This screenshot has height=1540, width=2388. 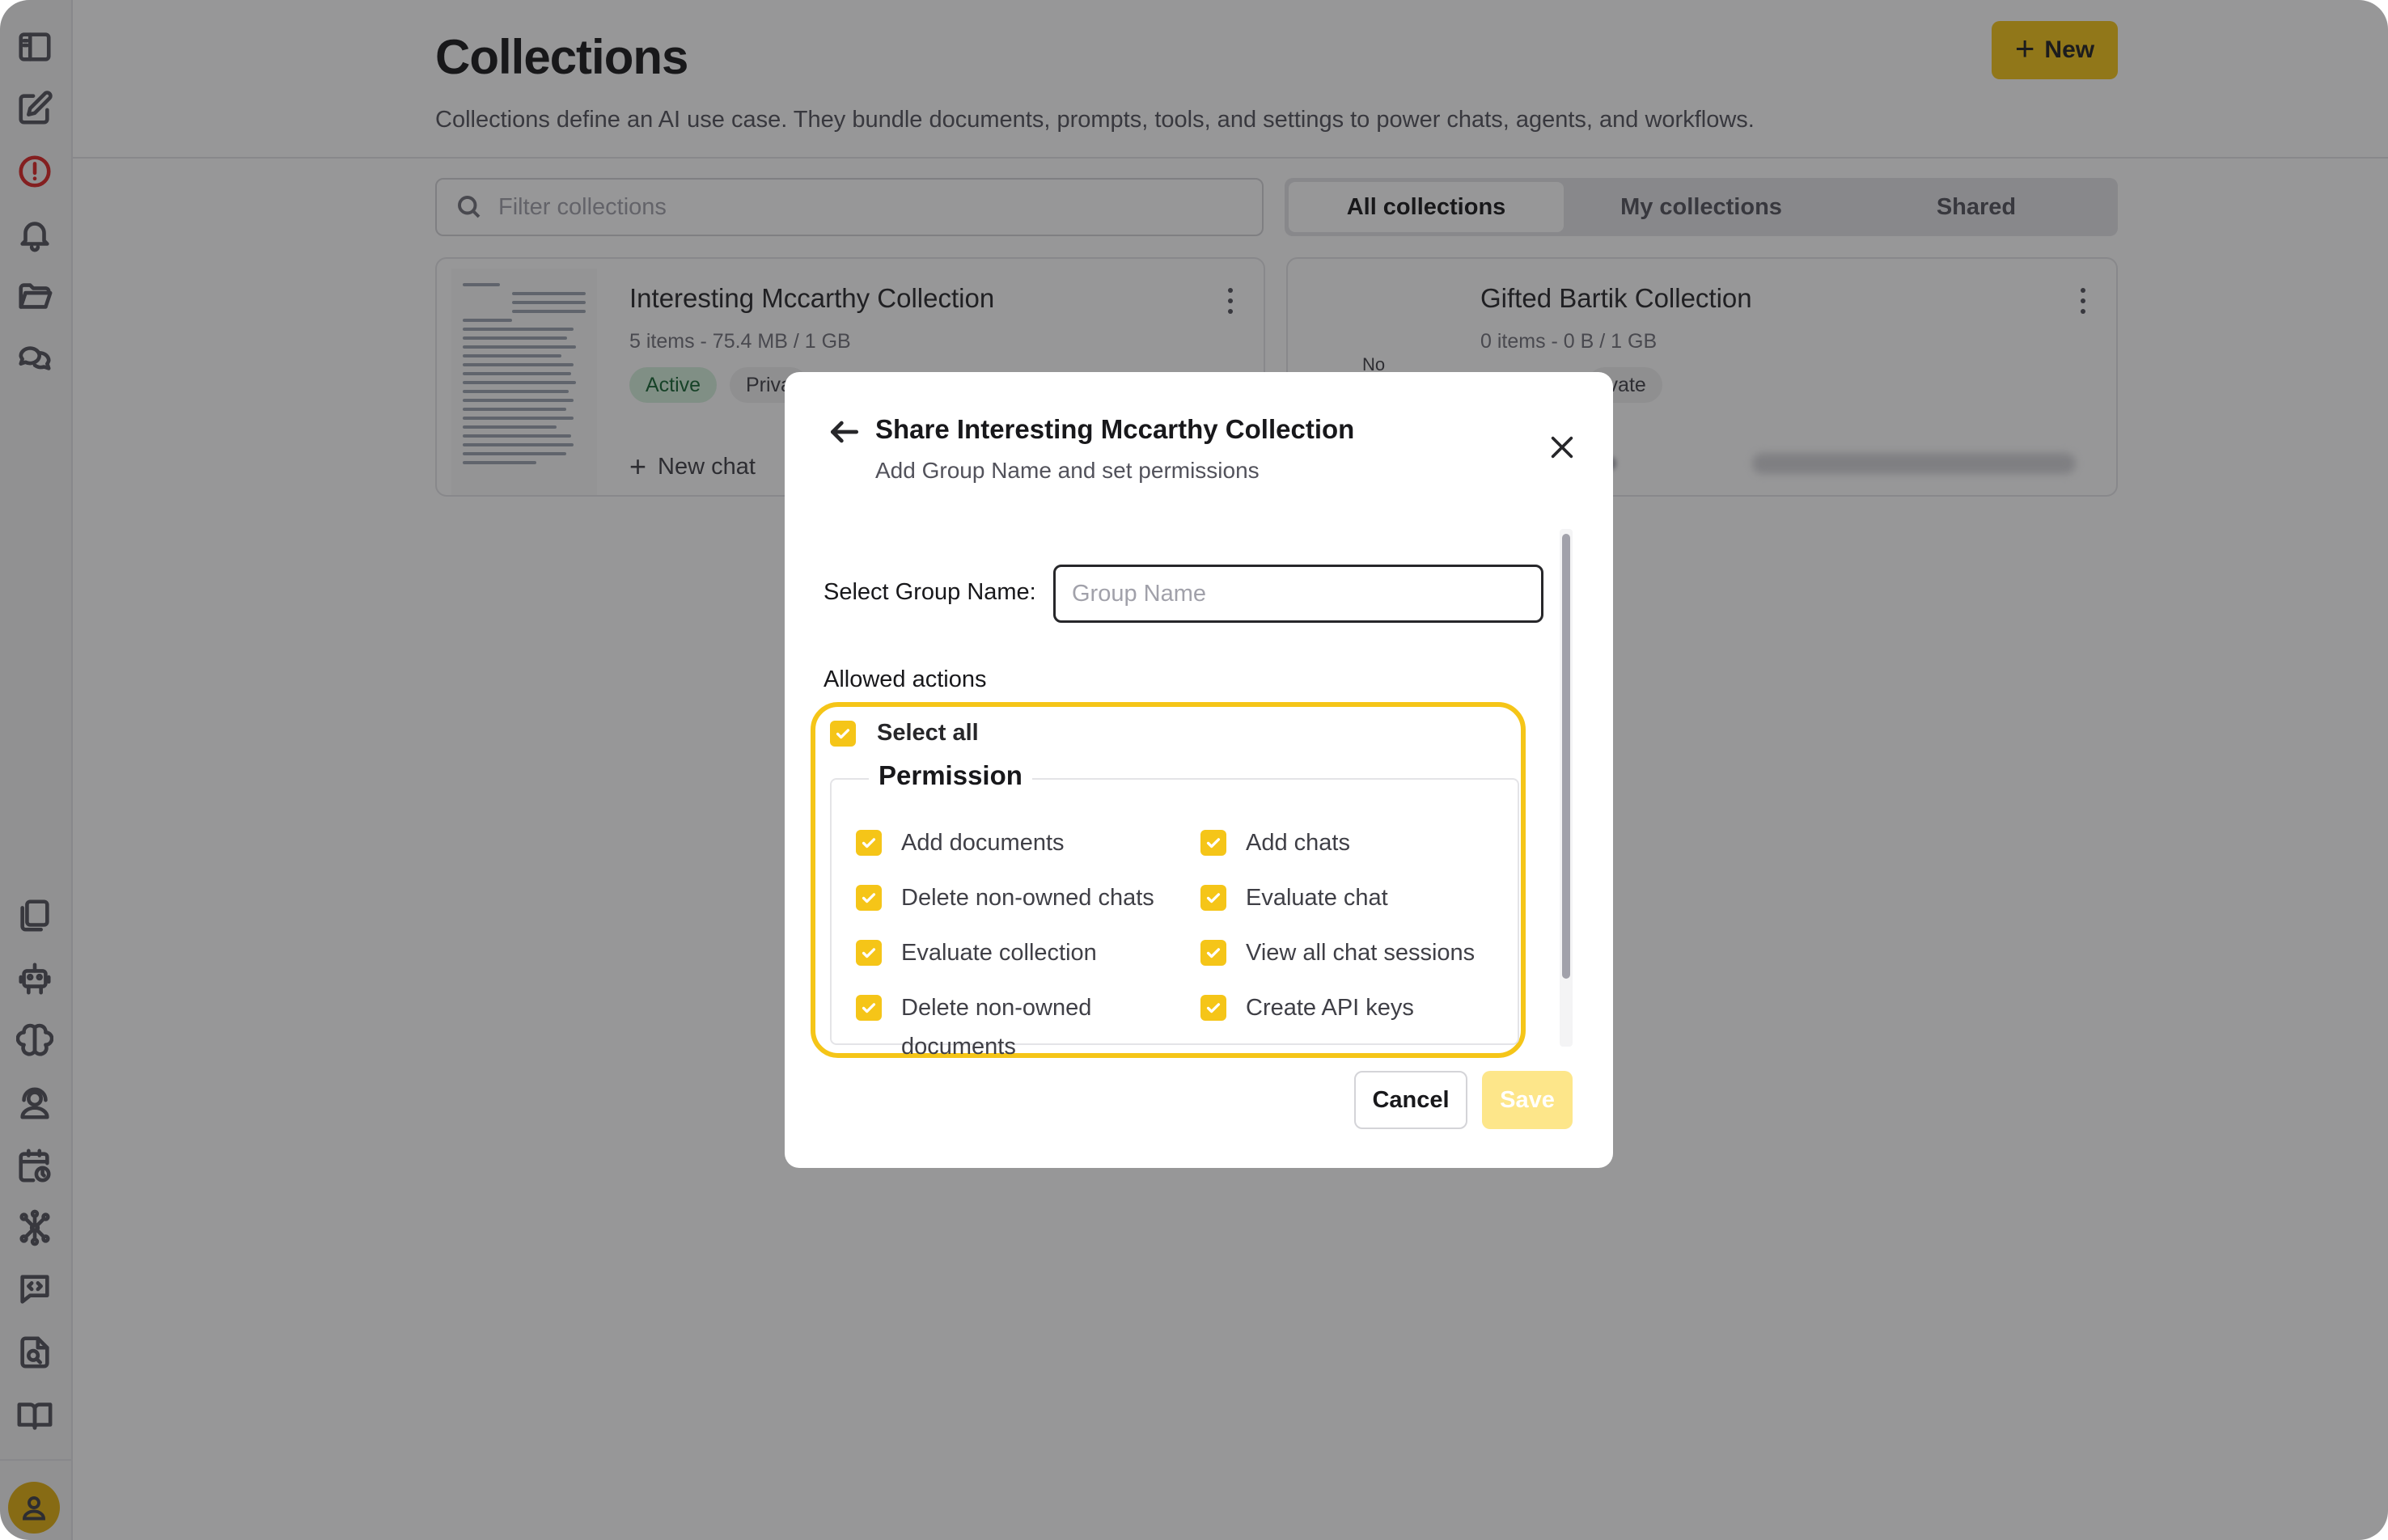 I want to click on select-all-checkbox: Select all, so click(x=905, y=733).